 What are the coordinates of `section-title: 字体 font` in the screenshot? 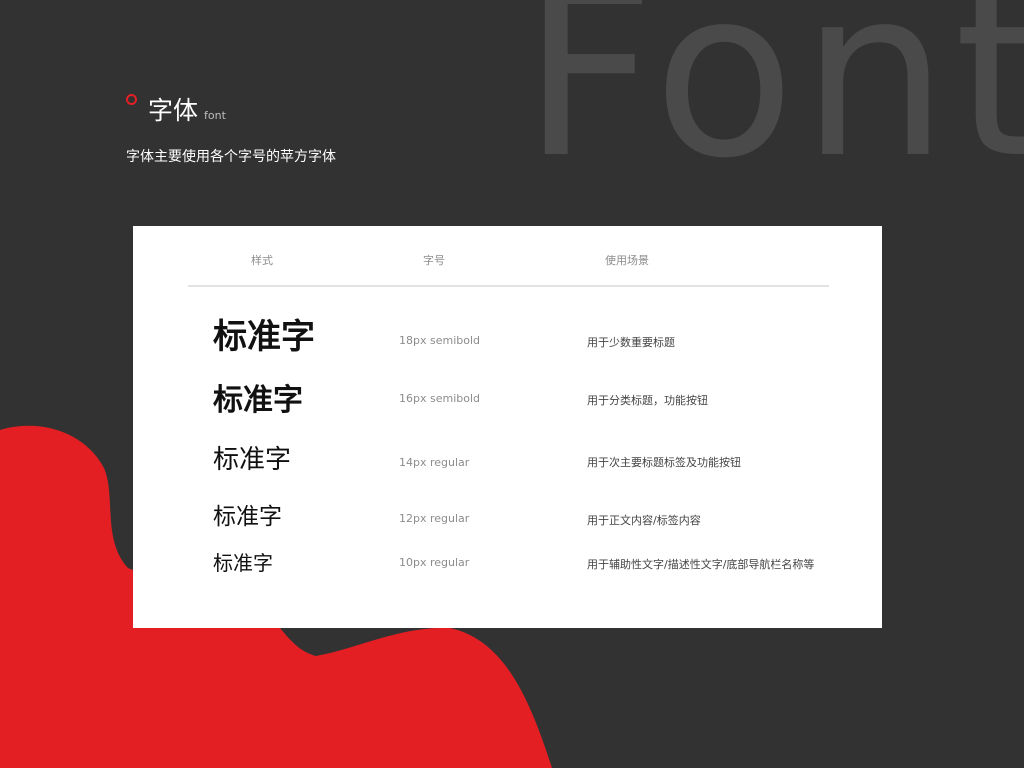 It's located at (187, 110).